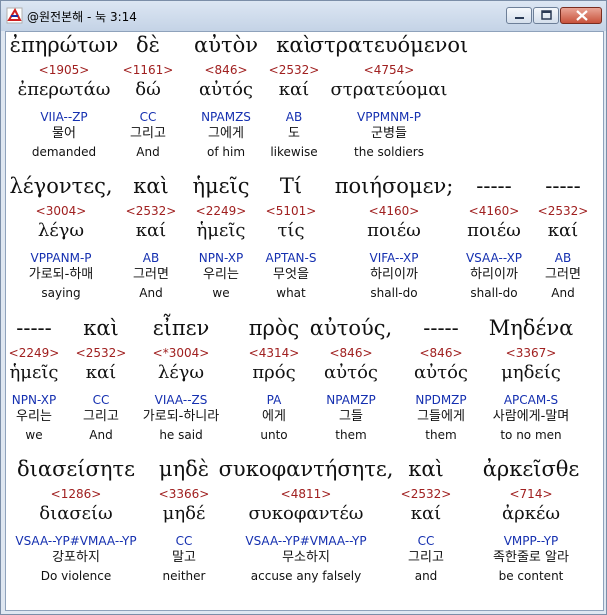 The width and height of the screenshot is (607, 615). Describe the element at coordinates (306, 494) in the screenshot. I see `strong-number: <4811>` at that location.